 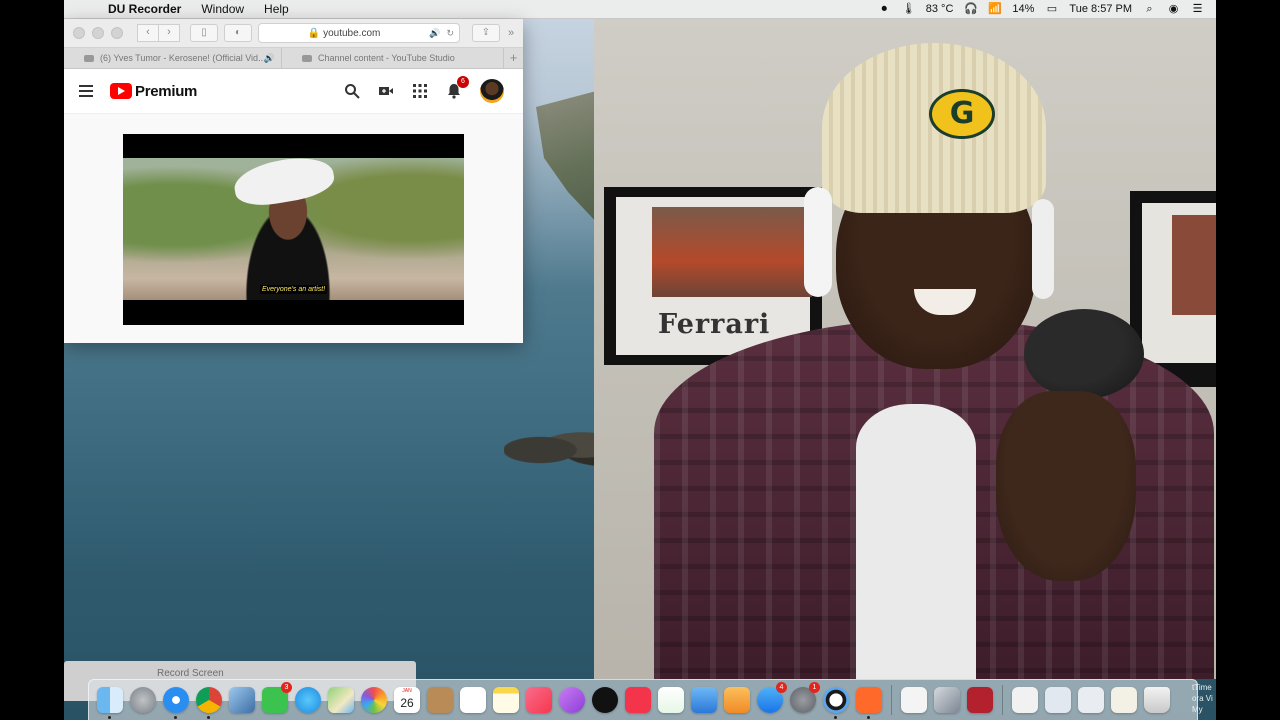 I want to click on nav-buttons: ‹ ›, so click(x=158, y=33).